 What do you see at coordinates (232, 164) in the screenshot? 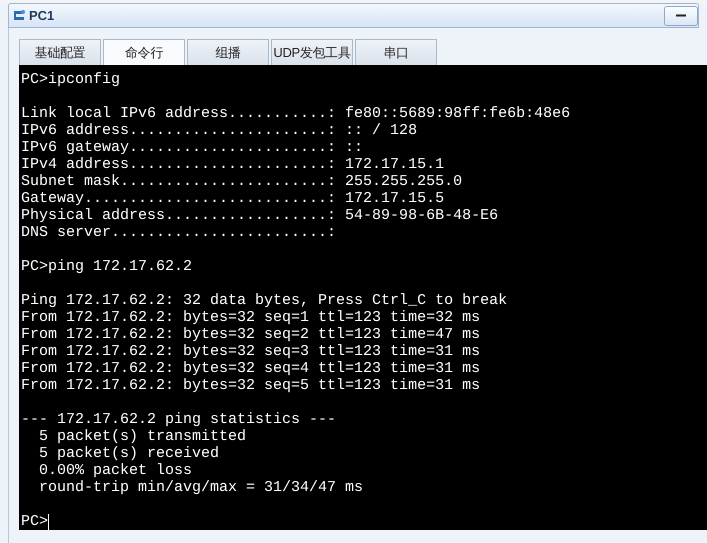
I see `terminal-line: IPv4 address......................: 172.17.15.1` at bounding box center [232, 164].